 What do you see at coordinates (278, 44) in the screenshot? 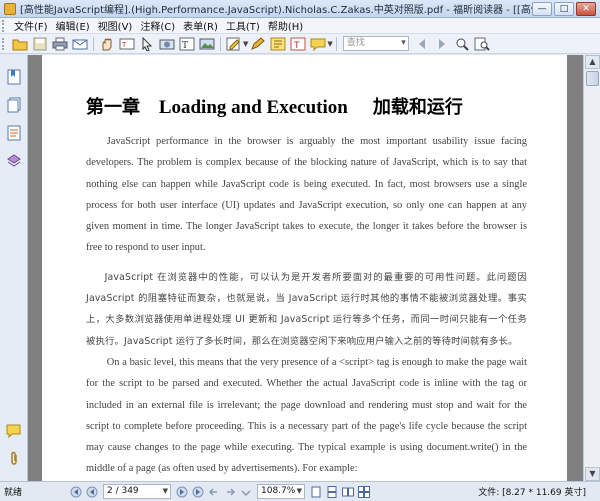
I see `highlight-icon` at bounding box center [278, 44].